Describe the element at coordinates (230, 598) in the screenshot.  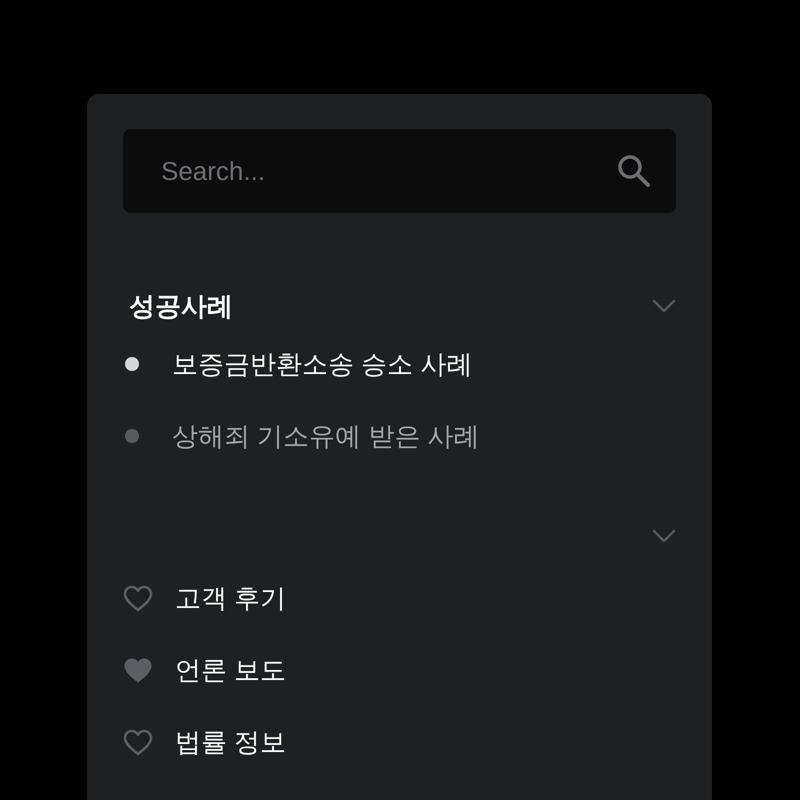
I see `menu-item-label: 고객 후기` at that location.